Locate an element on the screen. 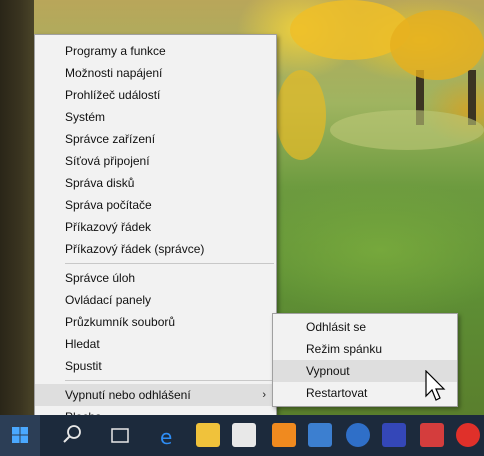  image-app-icon is located at coordinates (432, 435).